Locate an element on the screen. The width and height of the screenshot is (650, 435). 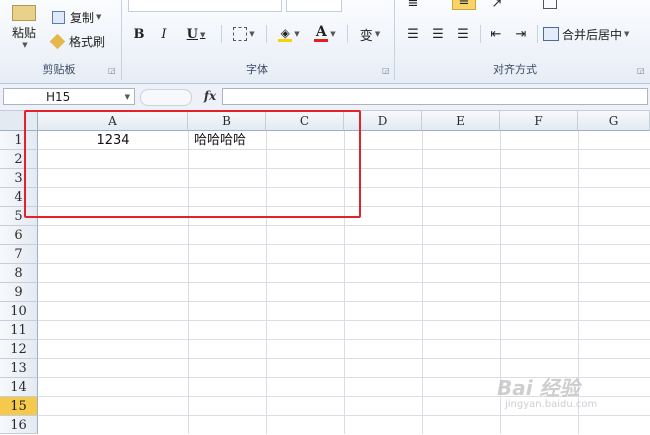
paste-icon is located at coordinates (24, 13).